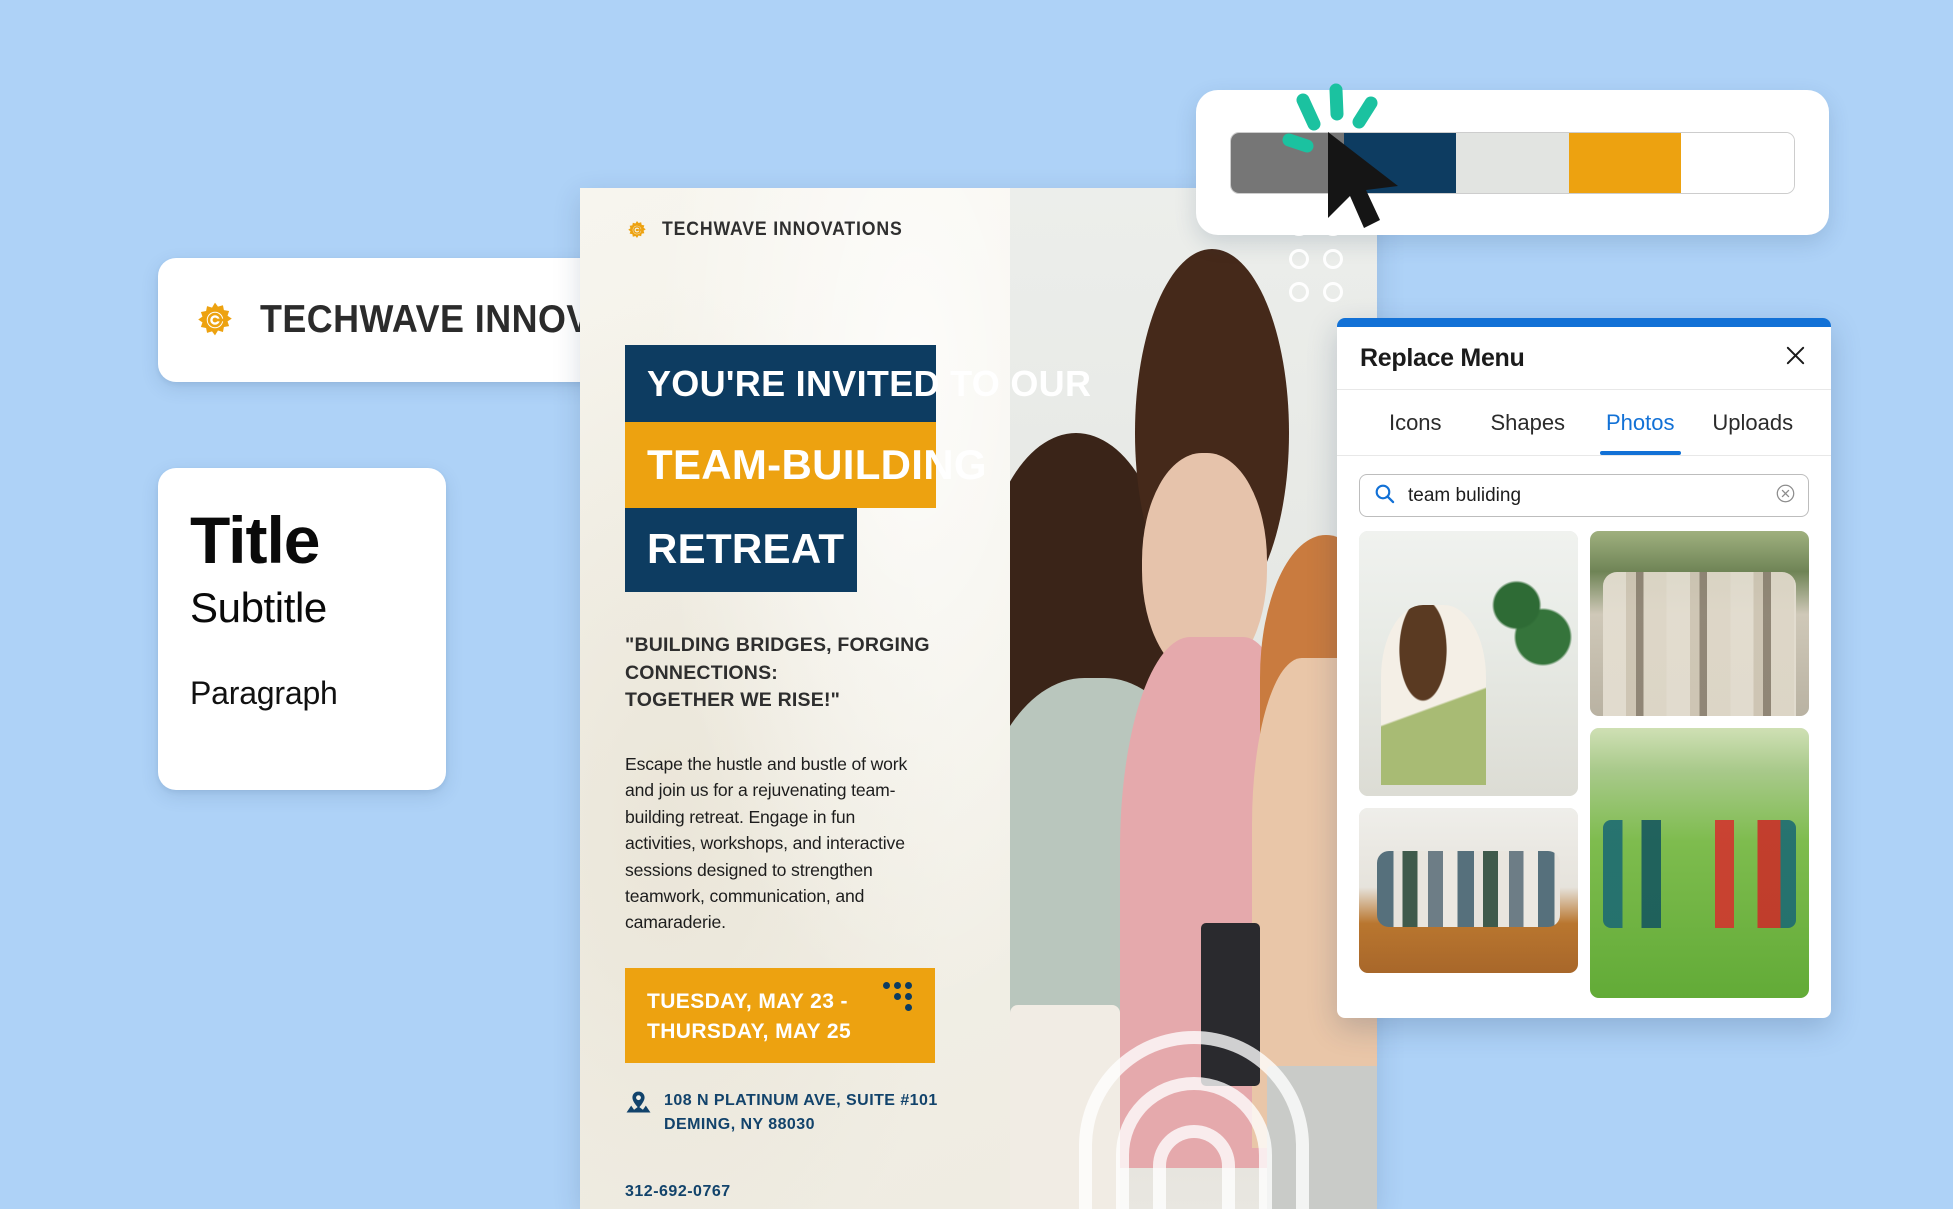 The image size is (1953, 1209). What do you see at coordinates (1584, 322) in the screenshot?
I see `panel-accent-bar` at bounding box center [1584, 322].